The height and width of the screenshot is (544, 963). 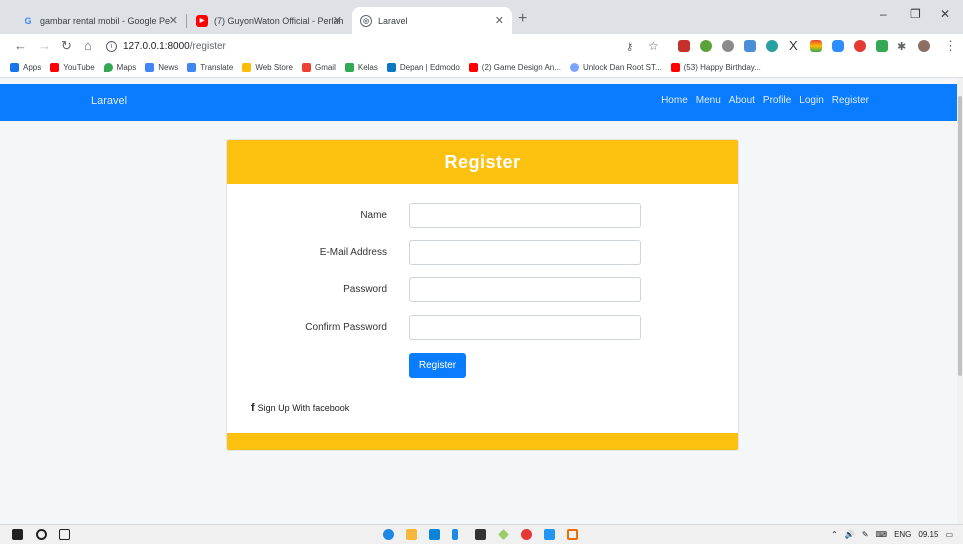 I want to click on notification-icon: ▭, so click(x=949, y=534).